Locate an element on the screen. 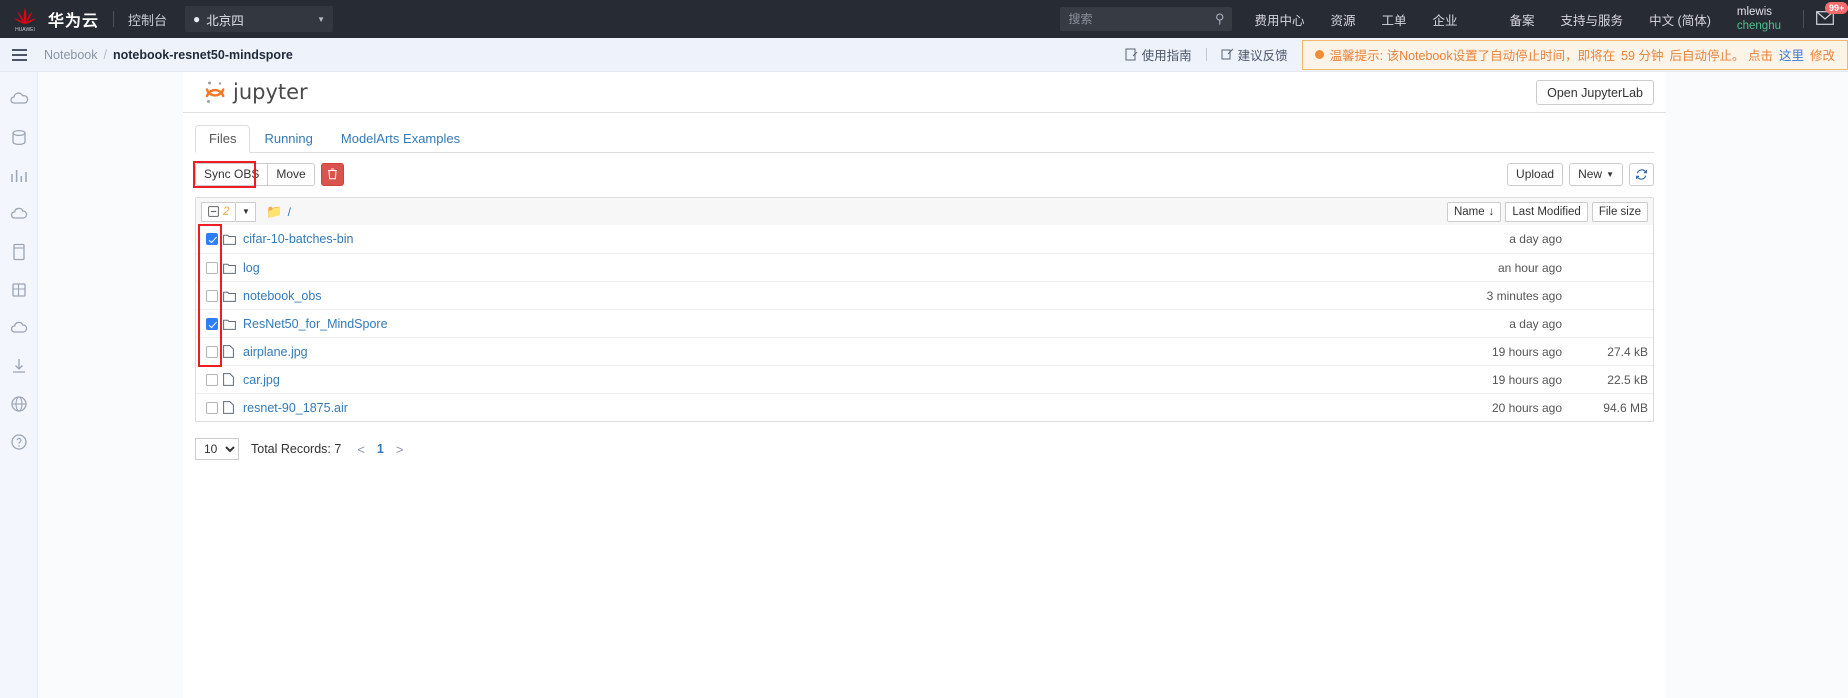 This screenshot has width=1848, height=698. breadcrumb-notebook: Notebook is located at coordinates (71, 55).